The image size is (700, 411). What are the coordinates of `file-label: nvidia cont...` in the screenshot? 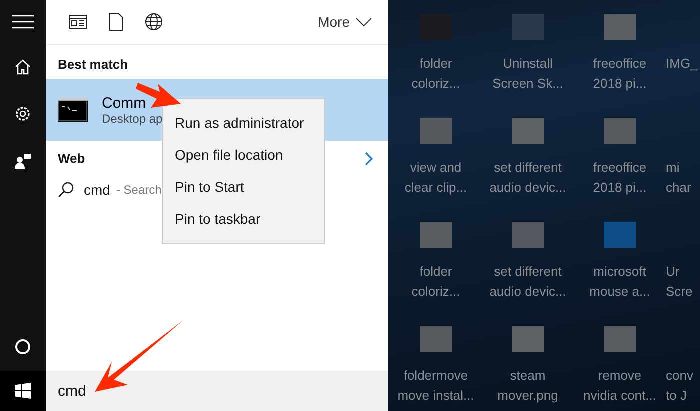 It's located at (620, 396).